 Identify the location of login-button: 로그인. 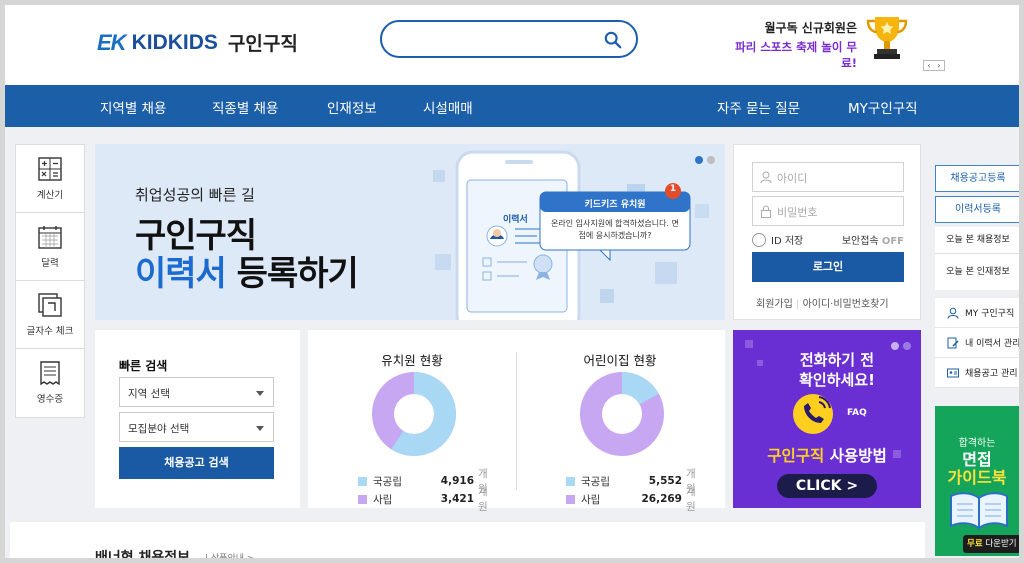
(828, 267).